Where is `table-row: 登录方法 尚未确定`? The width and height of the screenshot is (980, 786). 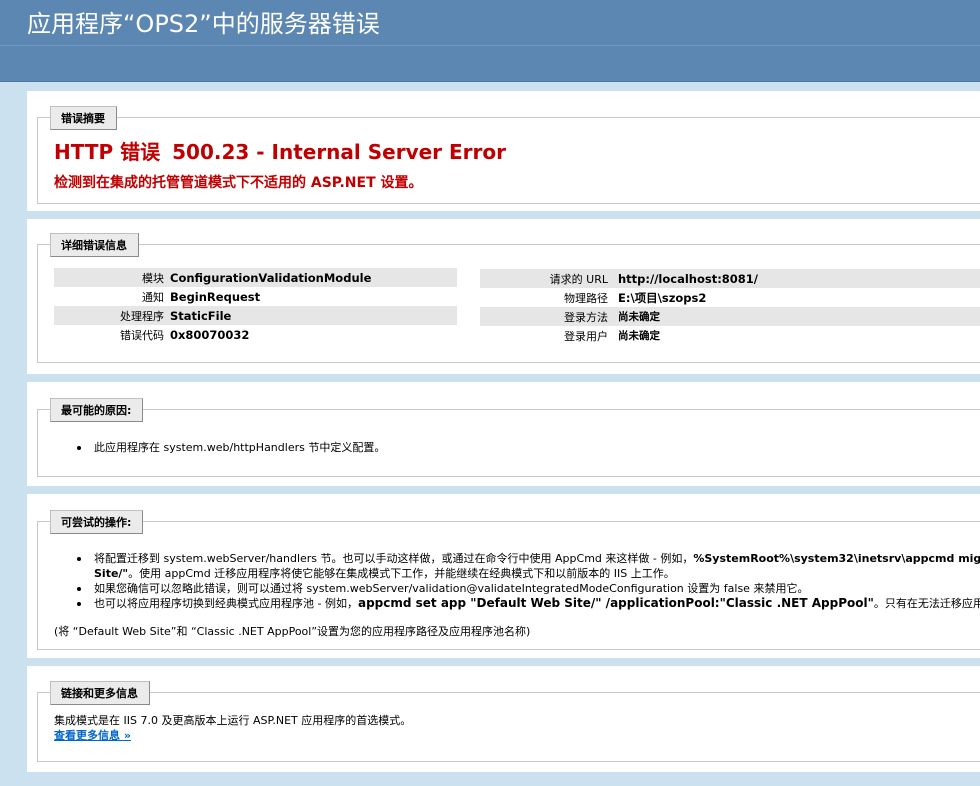 table-row: 登录方法 尚未确定 is located at coordinates (730, 316).